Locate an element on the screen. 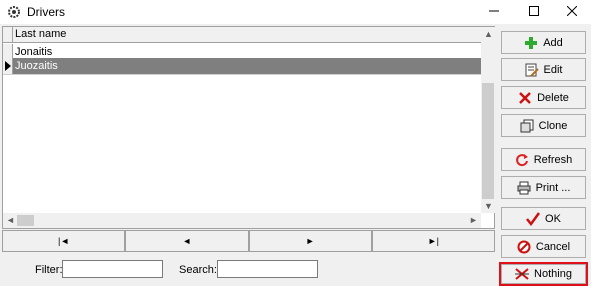 Image resolution: width=591 pixels, height=286 pixels. plus-icon is located at coordinates (531, 43).